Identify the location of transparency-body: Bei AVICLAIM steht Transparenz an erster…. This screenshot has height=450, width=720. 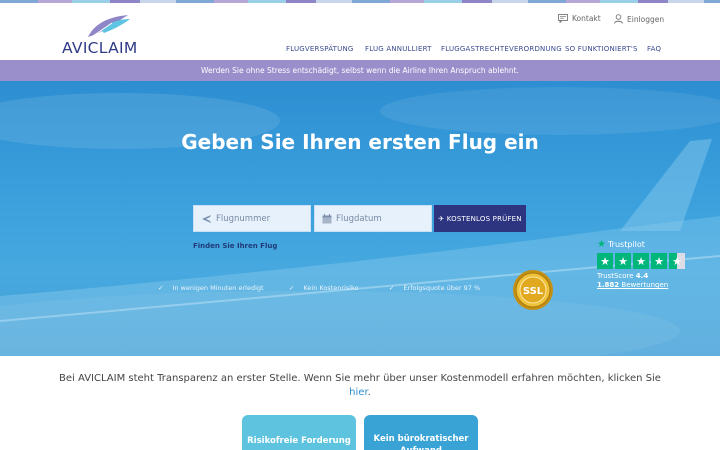
(360, 378).